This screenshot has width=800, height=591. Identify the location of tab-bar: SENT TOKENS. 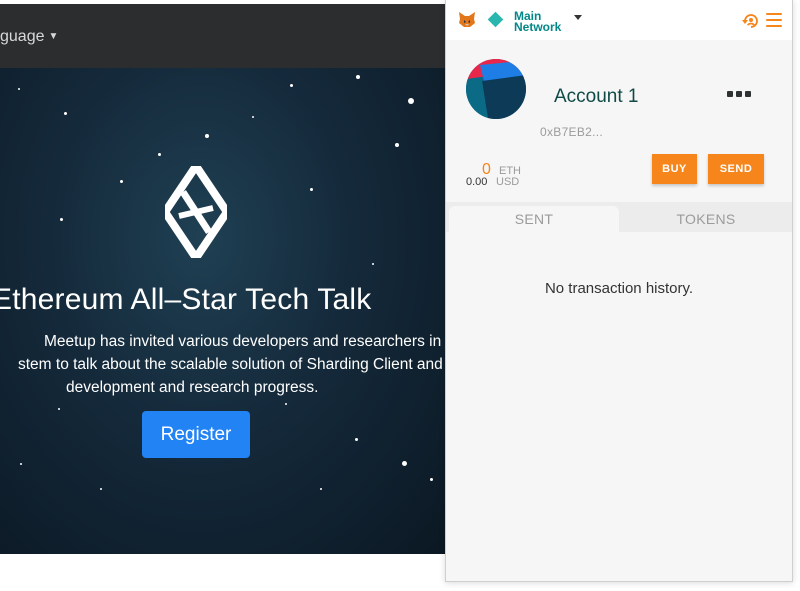
(619, 217).